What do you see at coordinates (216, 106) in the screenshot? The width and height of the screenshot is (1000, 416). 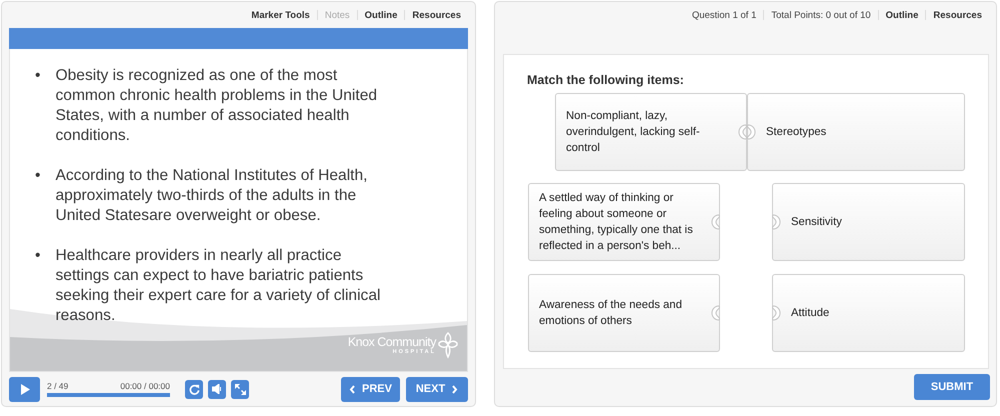 I see `bullet-point: Obesity is recognized as one of the most common chronic health problems in the United States, with a number of associated health conditions.` at bounding box center [216, 106].